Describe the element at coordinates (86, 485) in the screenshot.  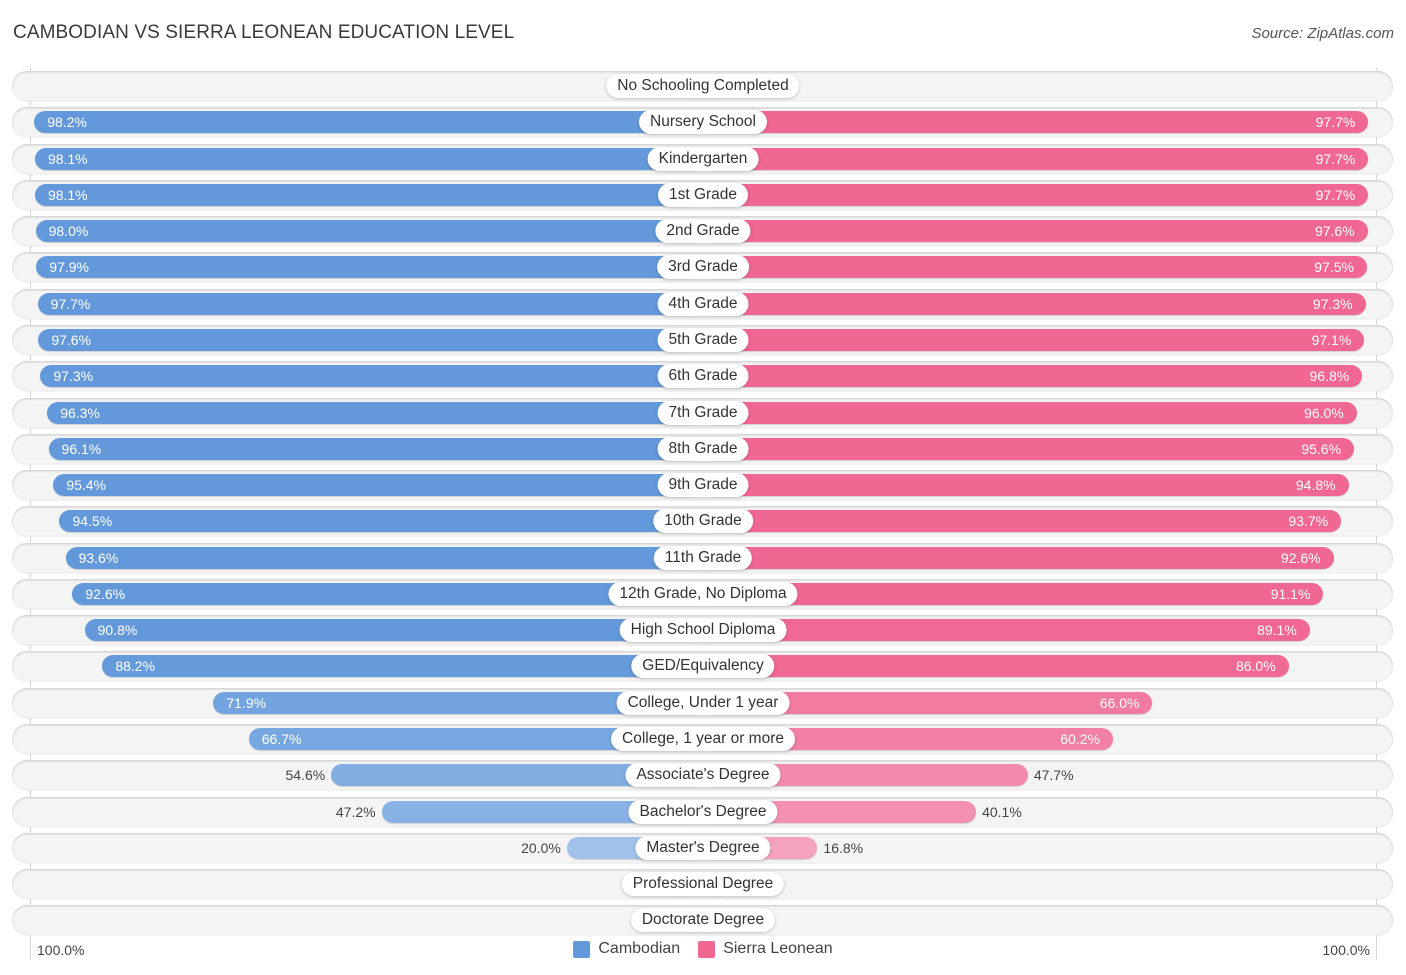
I see `value-label-cambodian: 95.4%` at that location.